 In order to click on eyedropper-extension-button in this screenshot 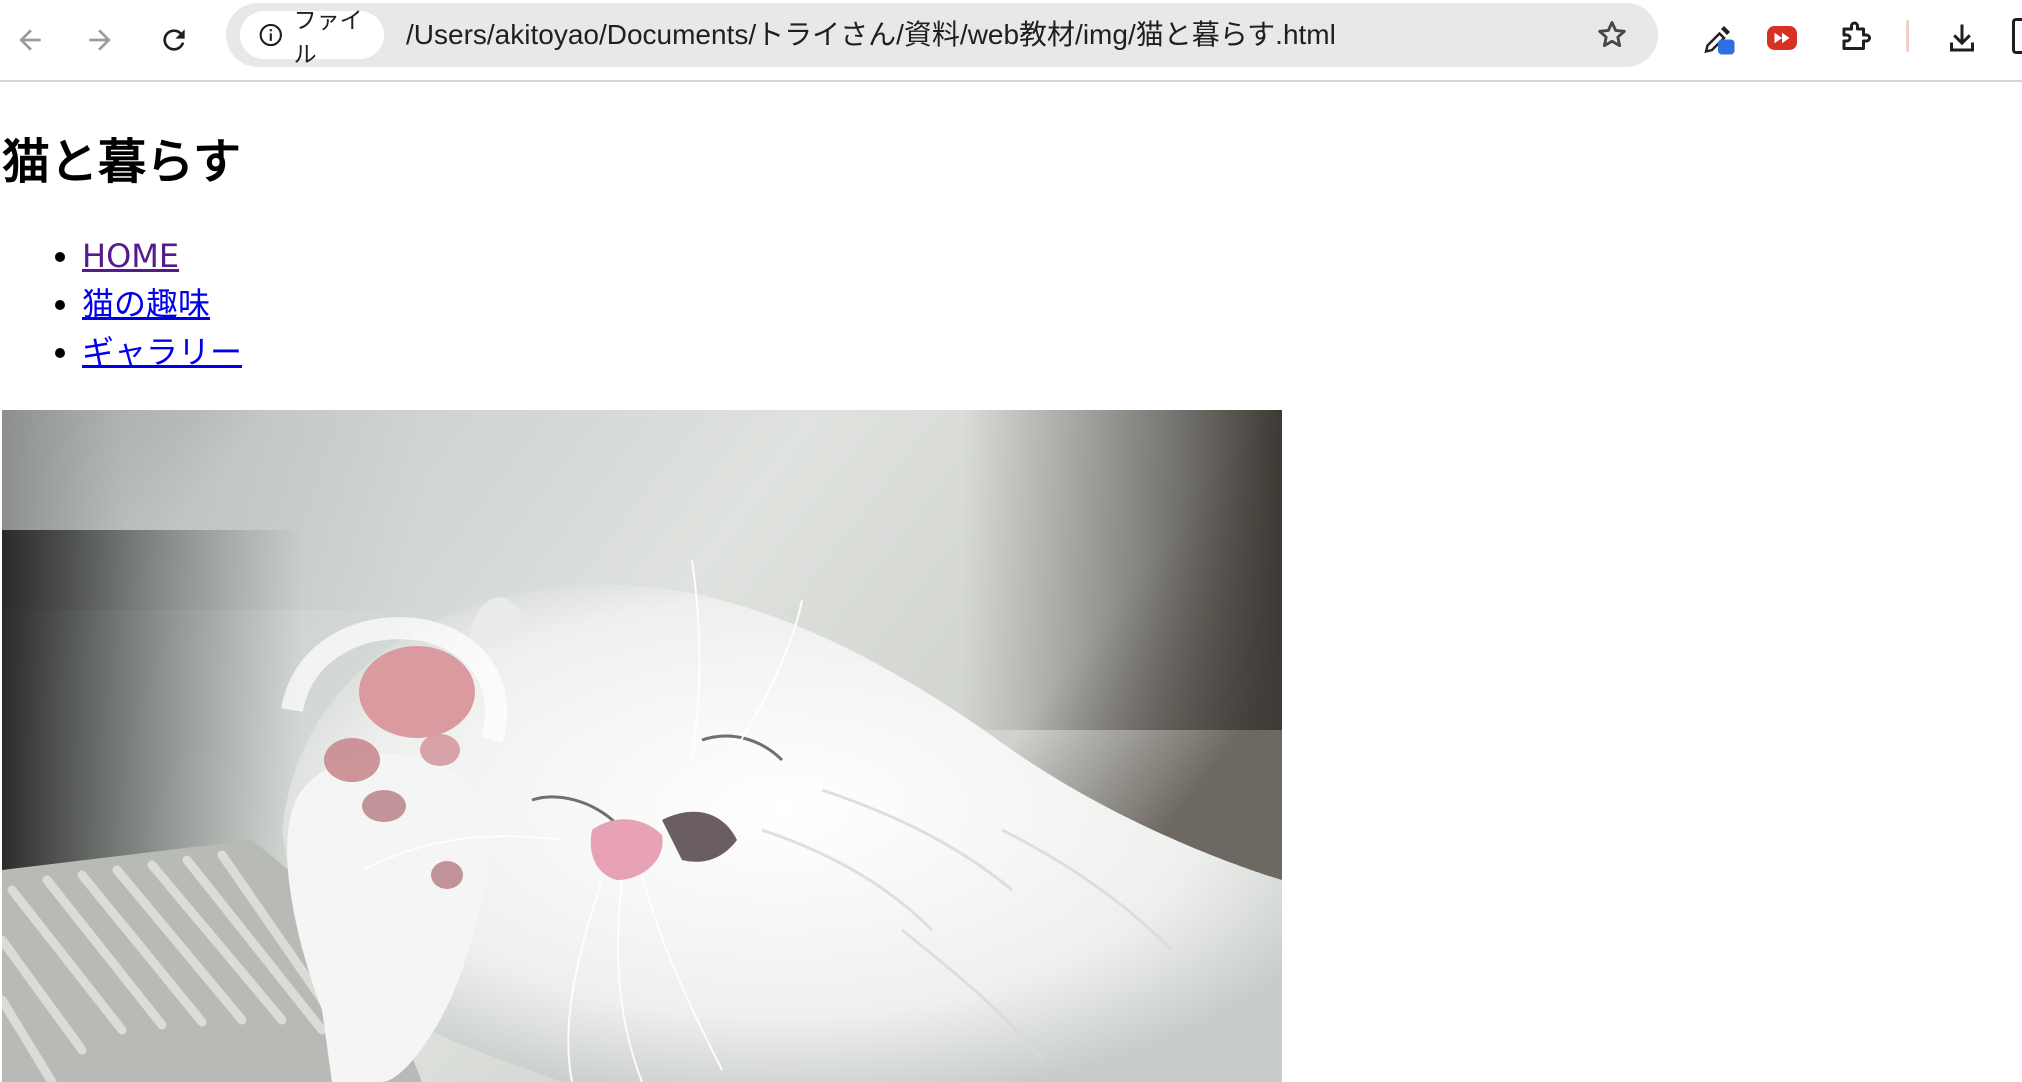, I will do `click(1718, 38)`.